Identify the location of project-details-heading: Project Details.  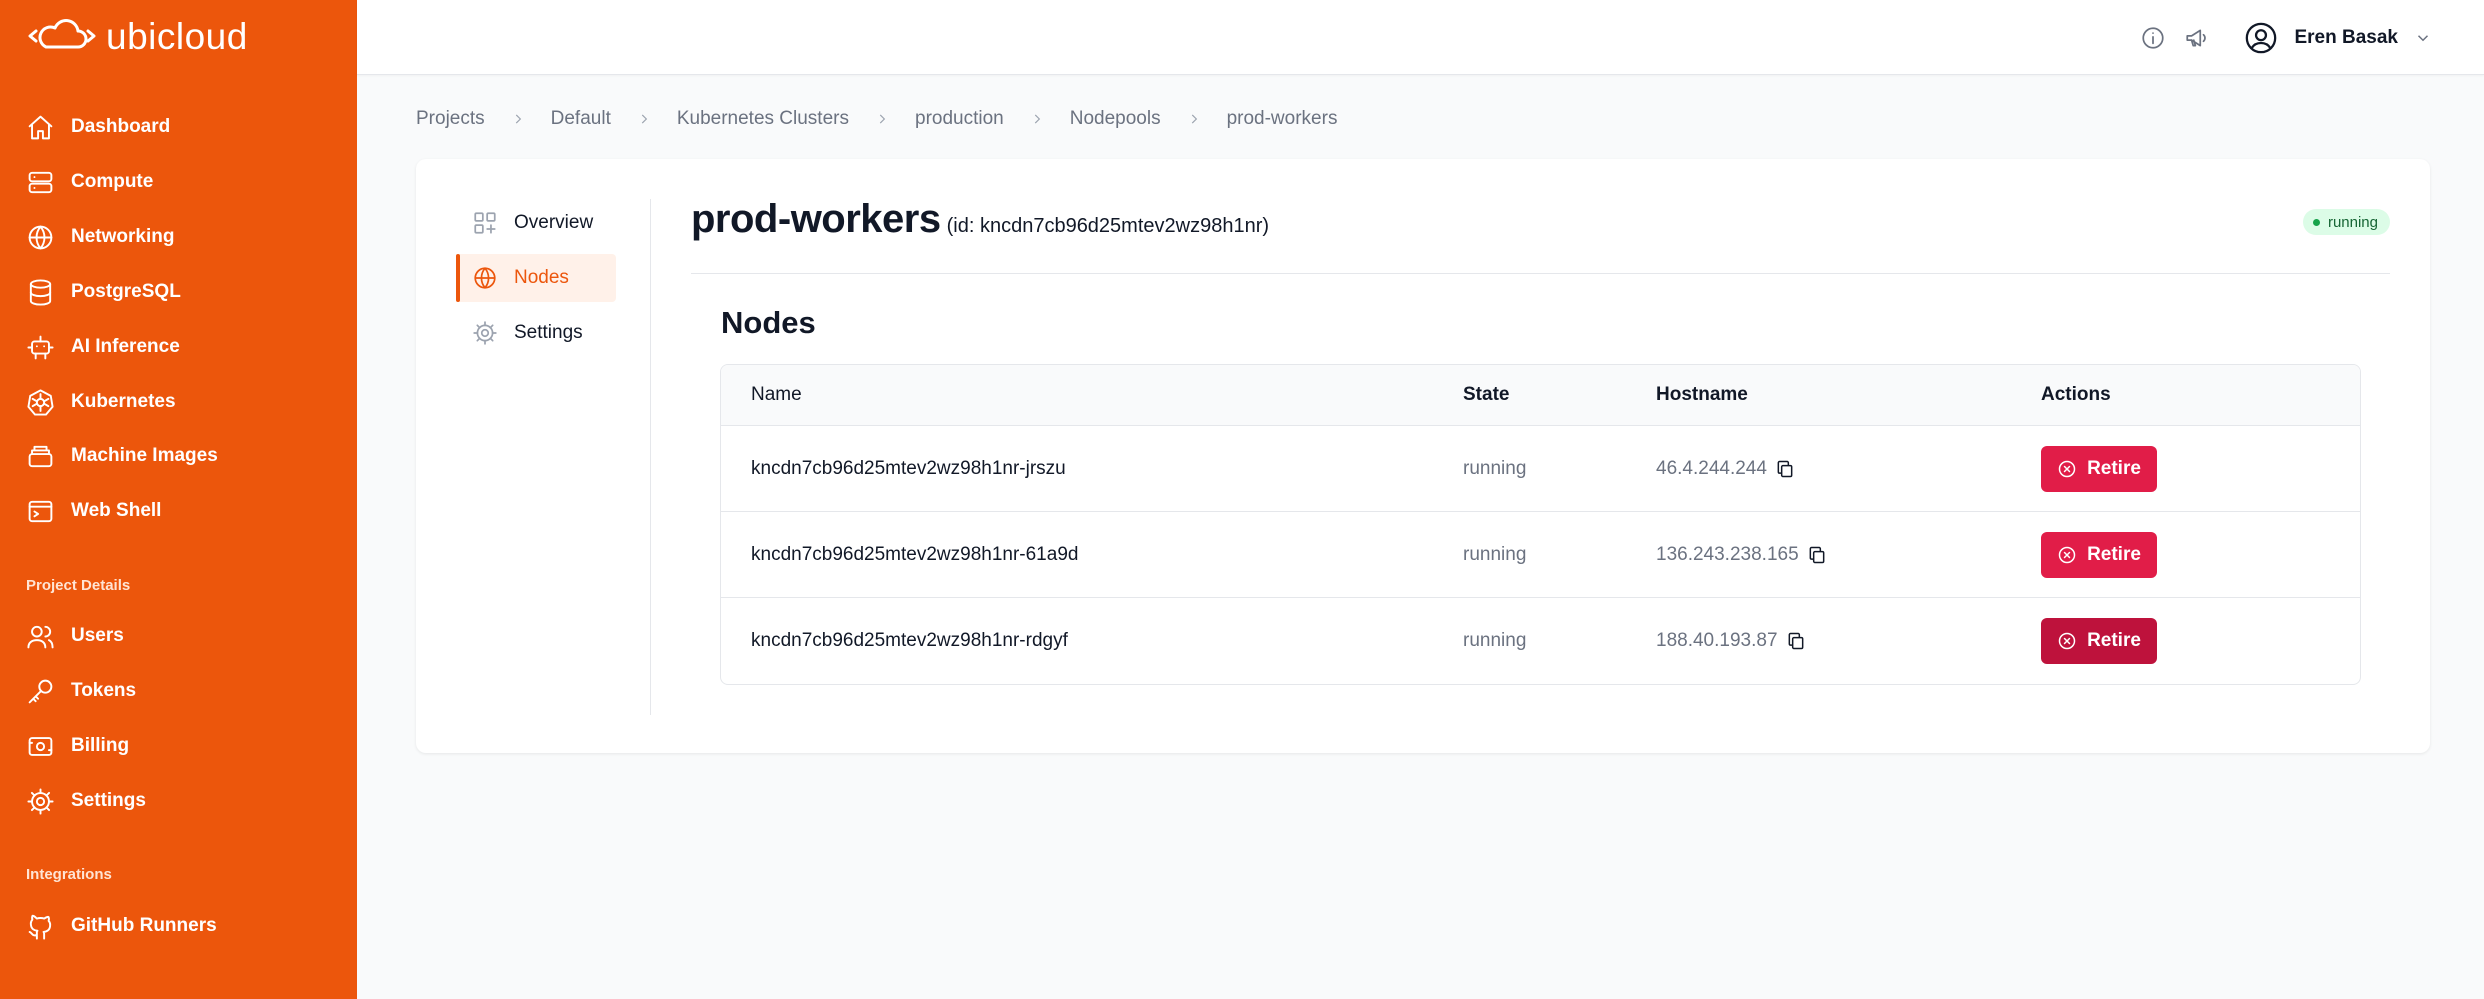
(78, 585).